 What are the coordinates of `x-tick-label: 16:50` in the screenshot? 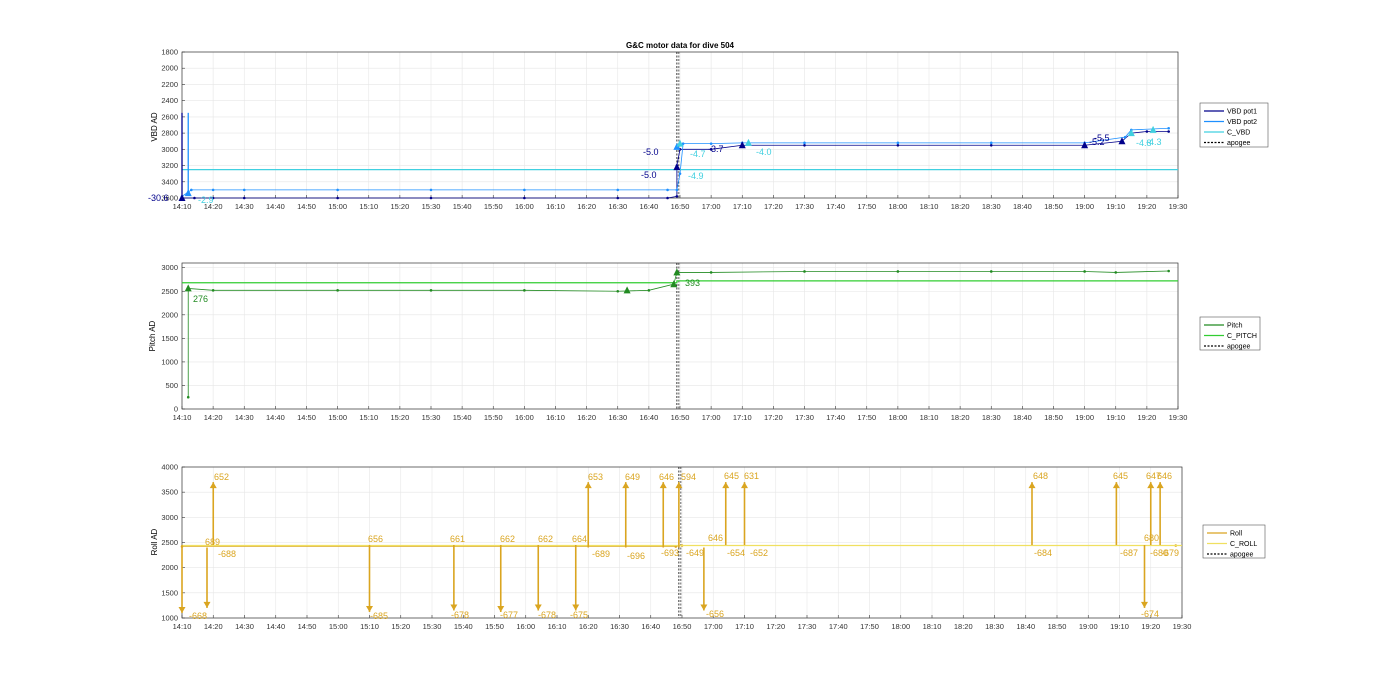 It's located at (680, 206).